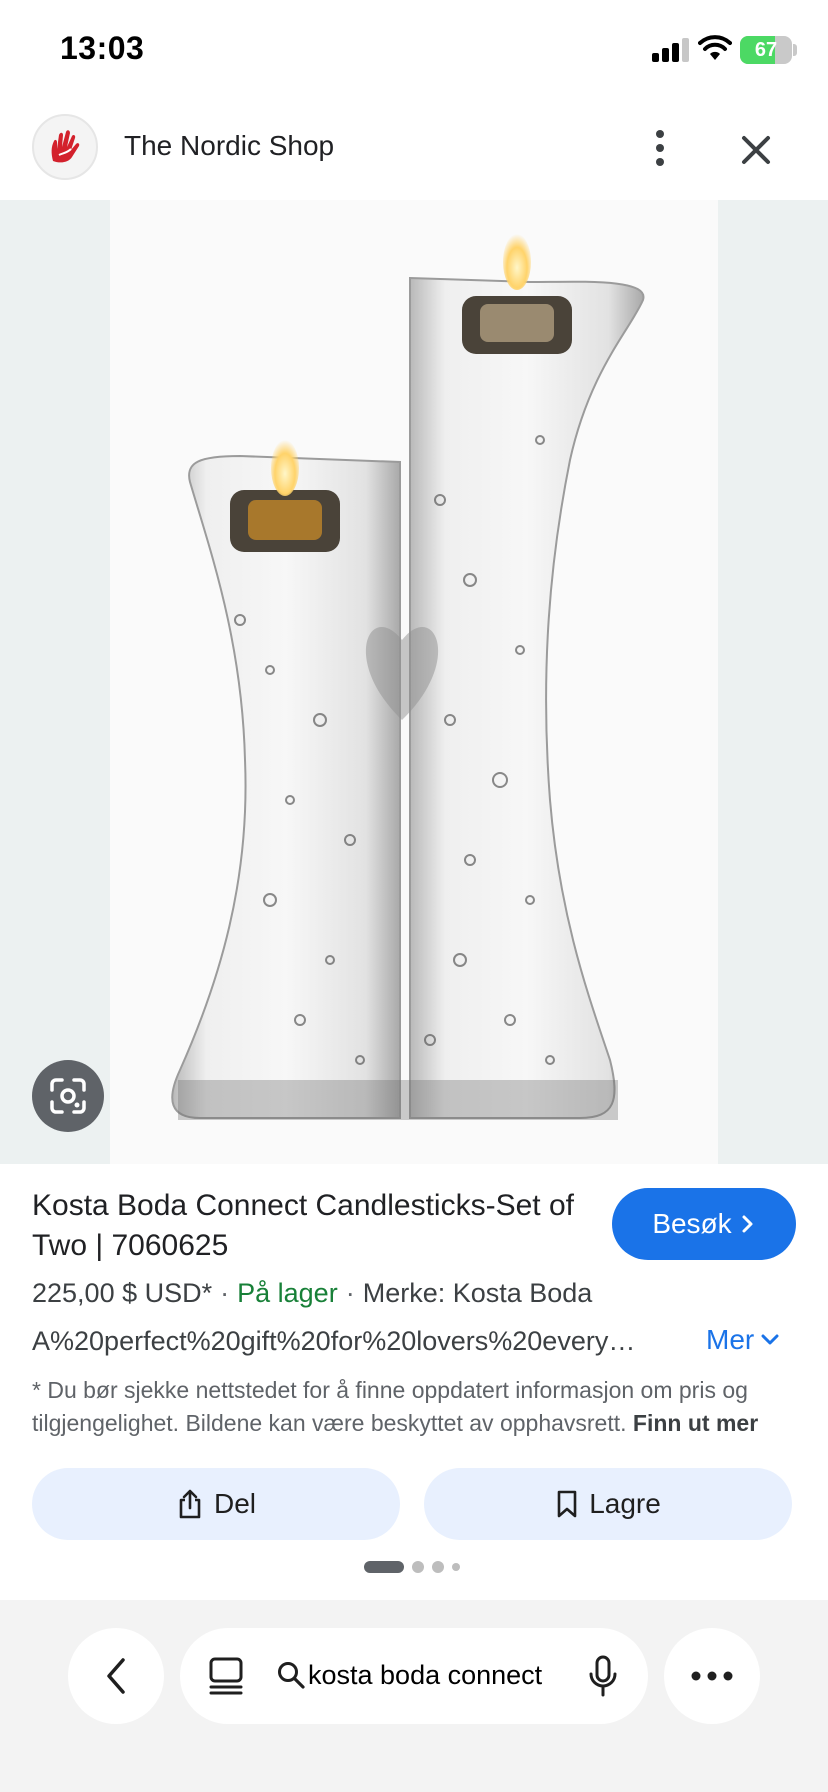  I want to click on site-name: The Nordic Shop, so click(229, 146).